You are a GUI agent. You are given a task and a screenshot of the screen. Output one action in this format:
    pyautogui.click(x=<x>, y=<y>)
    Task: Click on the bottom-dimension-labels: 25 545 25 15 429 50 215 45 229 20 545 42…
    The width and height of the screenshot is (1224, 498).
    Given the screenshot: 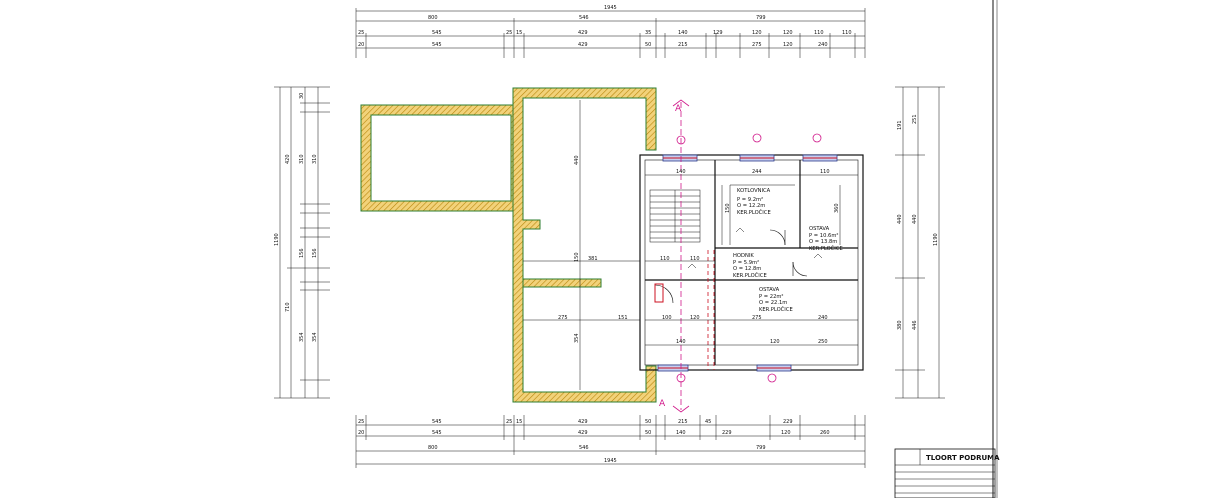 What is the action you would take?
    pyautogui.click(x=594, y=441)
    